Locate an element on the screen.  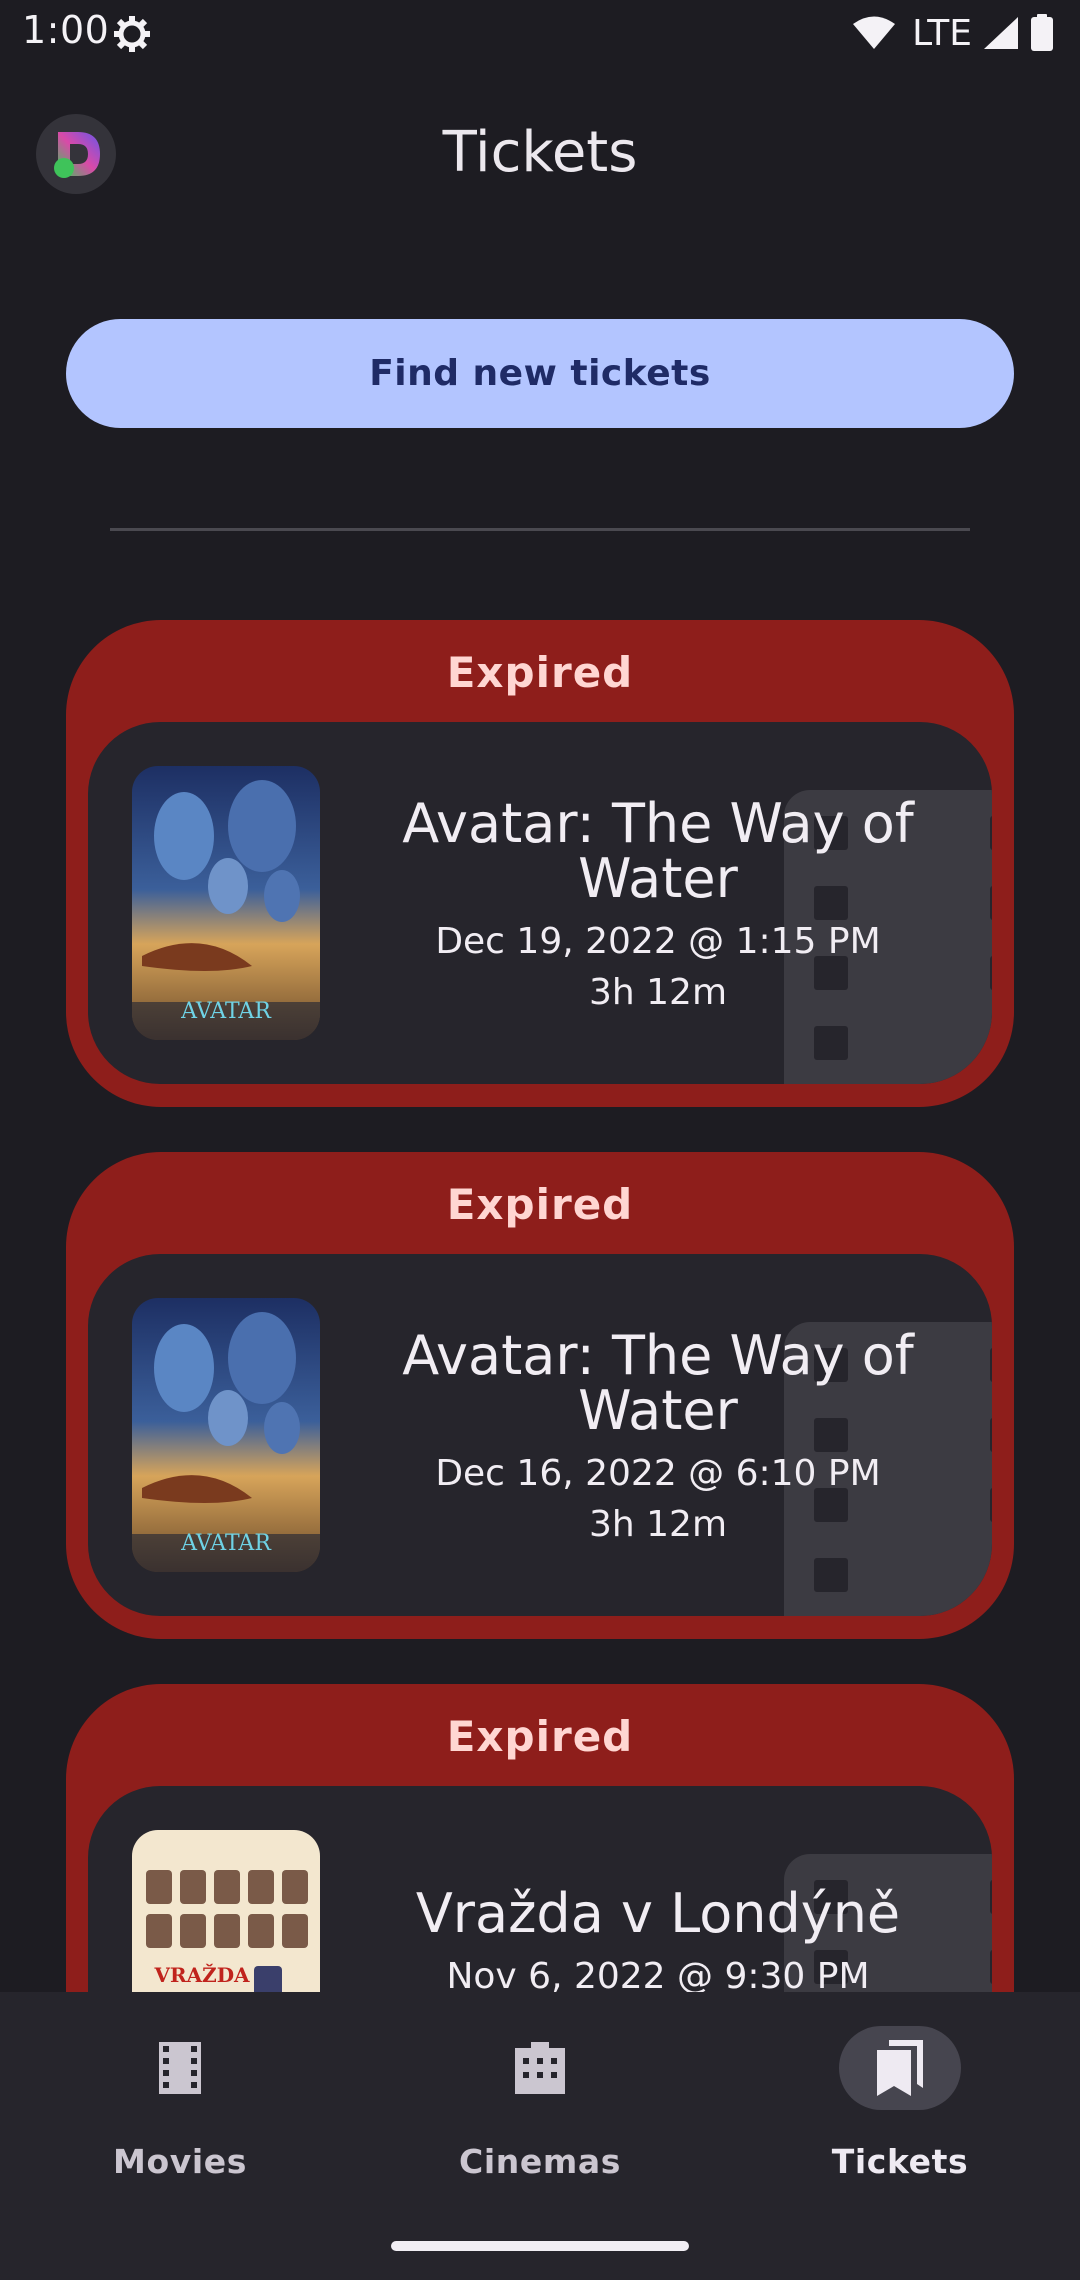
home-indicator is located at coordinates (540, 2246).